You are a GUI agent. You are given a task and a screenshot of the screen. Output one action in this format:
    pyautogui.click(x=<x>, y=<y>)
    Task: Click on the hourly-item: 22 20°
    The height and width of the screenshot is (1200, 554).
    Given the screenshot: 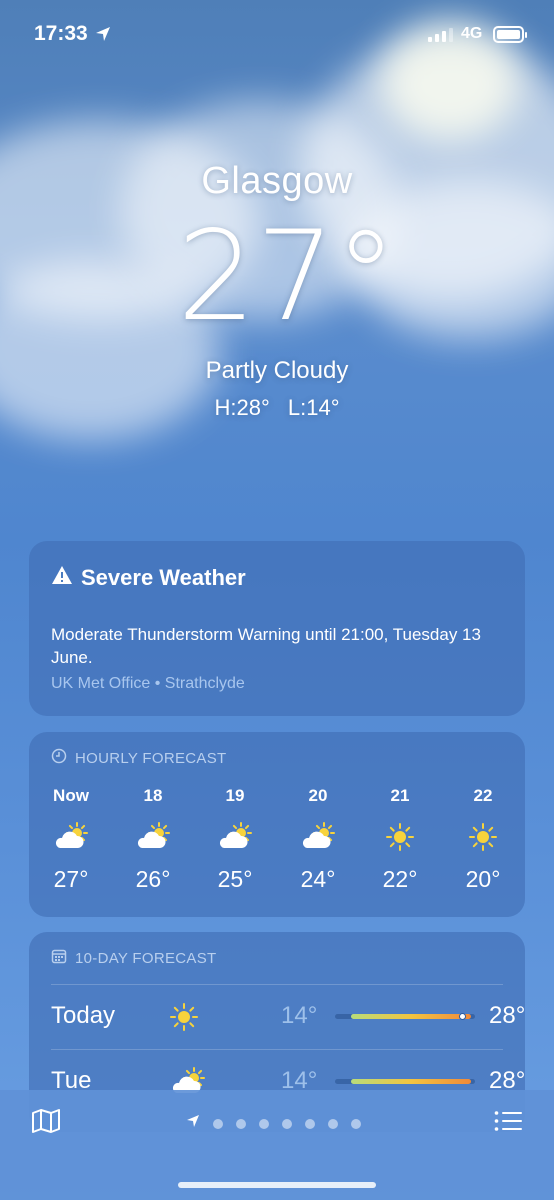 What is the action you would take?
    pyautogui.click(x=483, y=839)
    